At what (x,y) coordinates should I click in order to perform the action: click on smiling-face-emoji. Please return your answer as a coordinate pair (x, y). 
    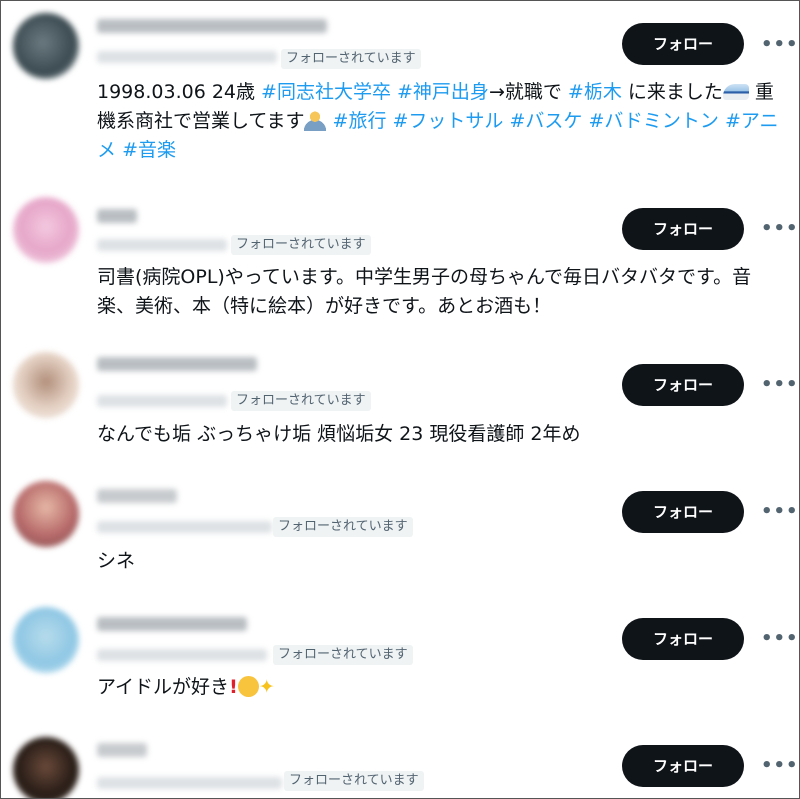
    Looking at the image, I should click on (248, 686).